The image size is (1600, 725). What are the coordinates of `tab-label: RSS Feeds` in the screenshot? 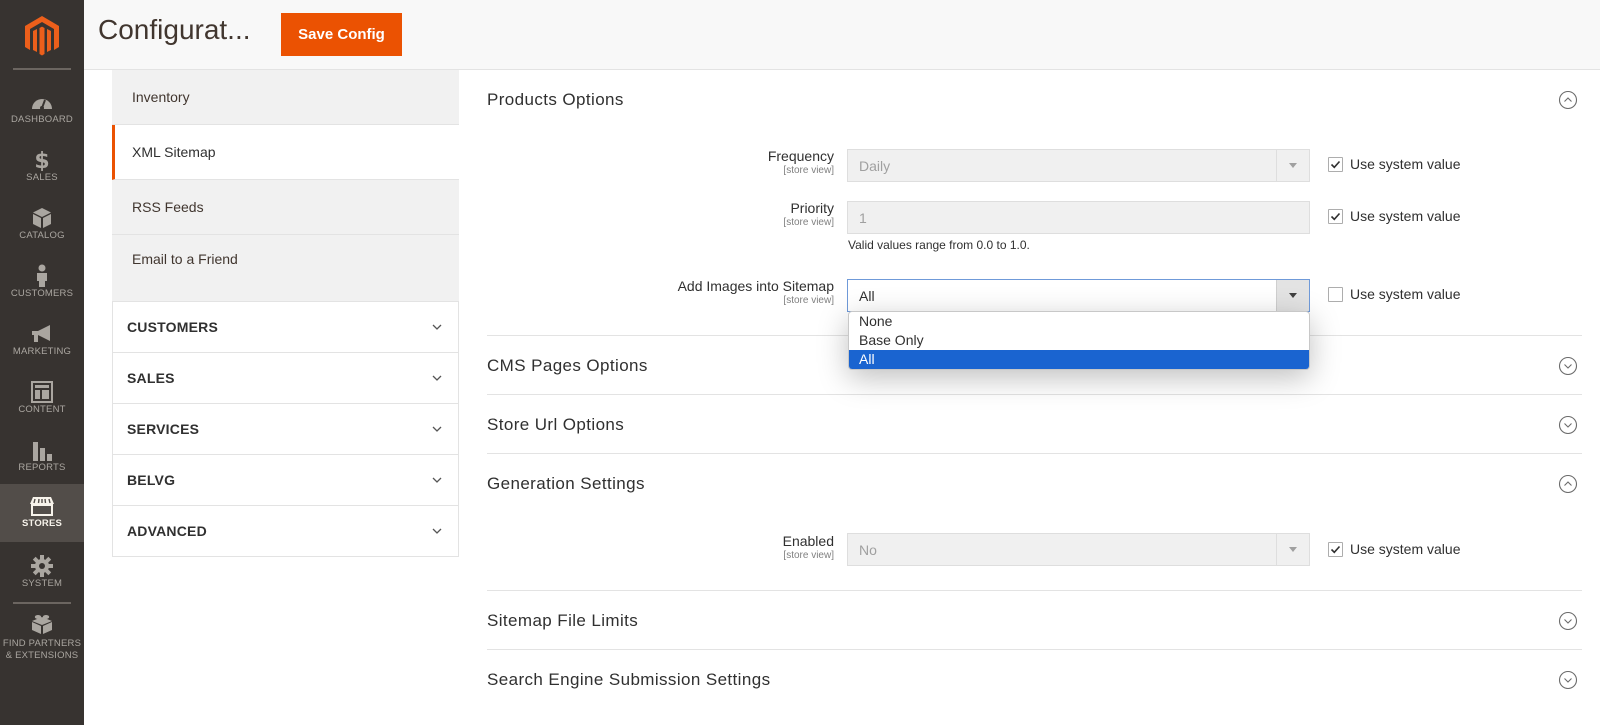 It's located at (168, 207).